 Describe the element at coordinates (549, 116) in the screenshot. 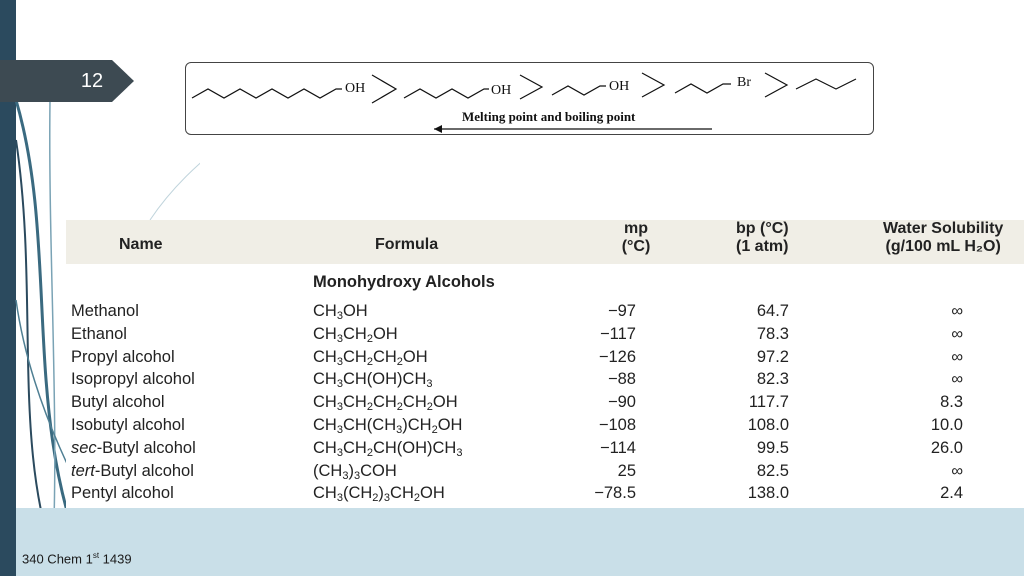

I see `trend-caption: Melting point and boiling point` at that location.